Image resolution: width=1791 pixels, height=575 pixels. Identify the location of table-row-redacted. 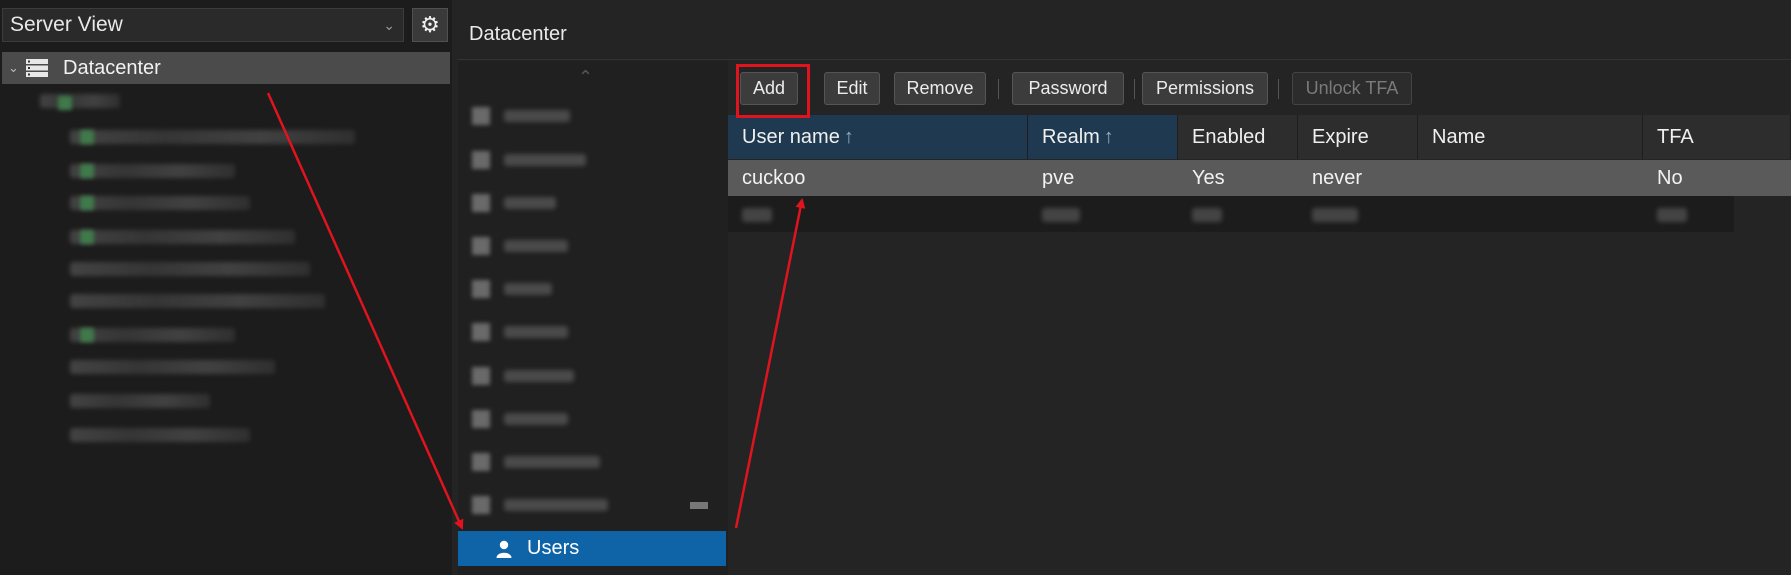
(1231, 214).